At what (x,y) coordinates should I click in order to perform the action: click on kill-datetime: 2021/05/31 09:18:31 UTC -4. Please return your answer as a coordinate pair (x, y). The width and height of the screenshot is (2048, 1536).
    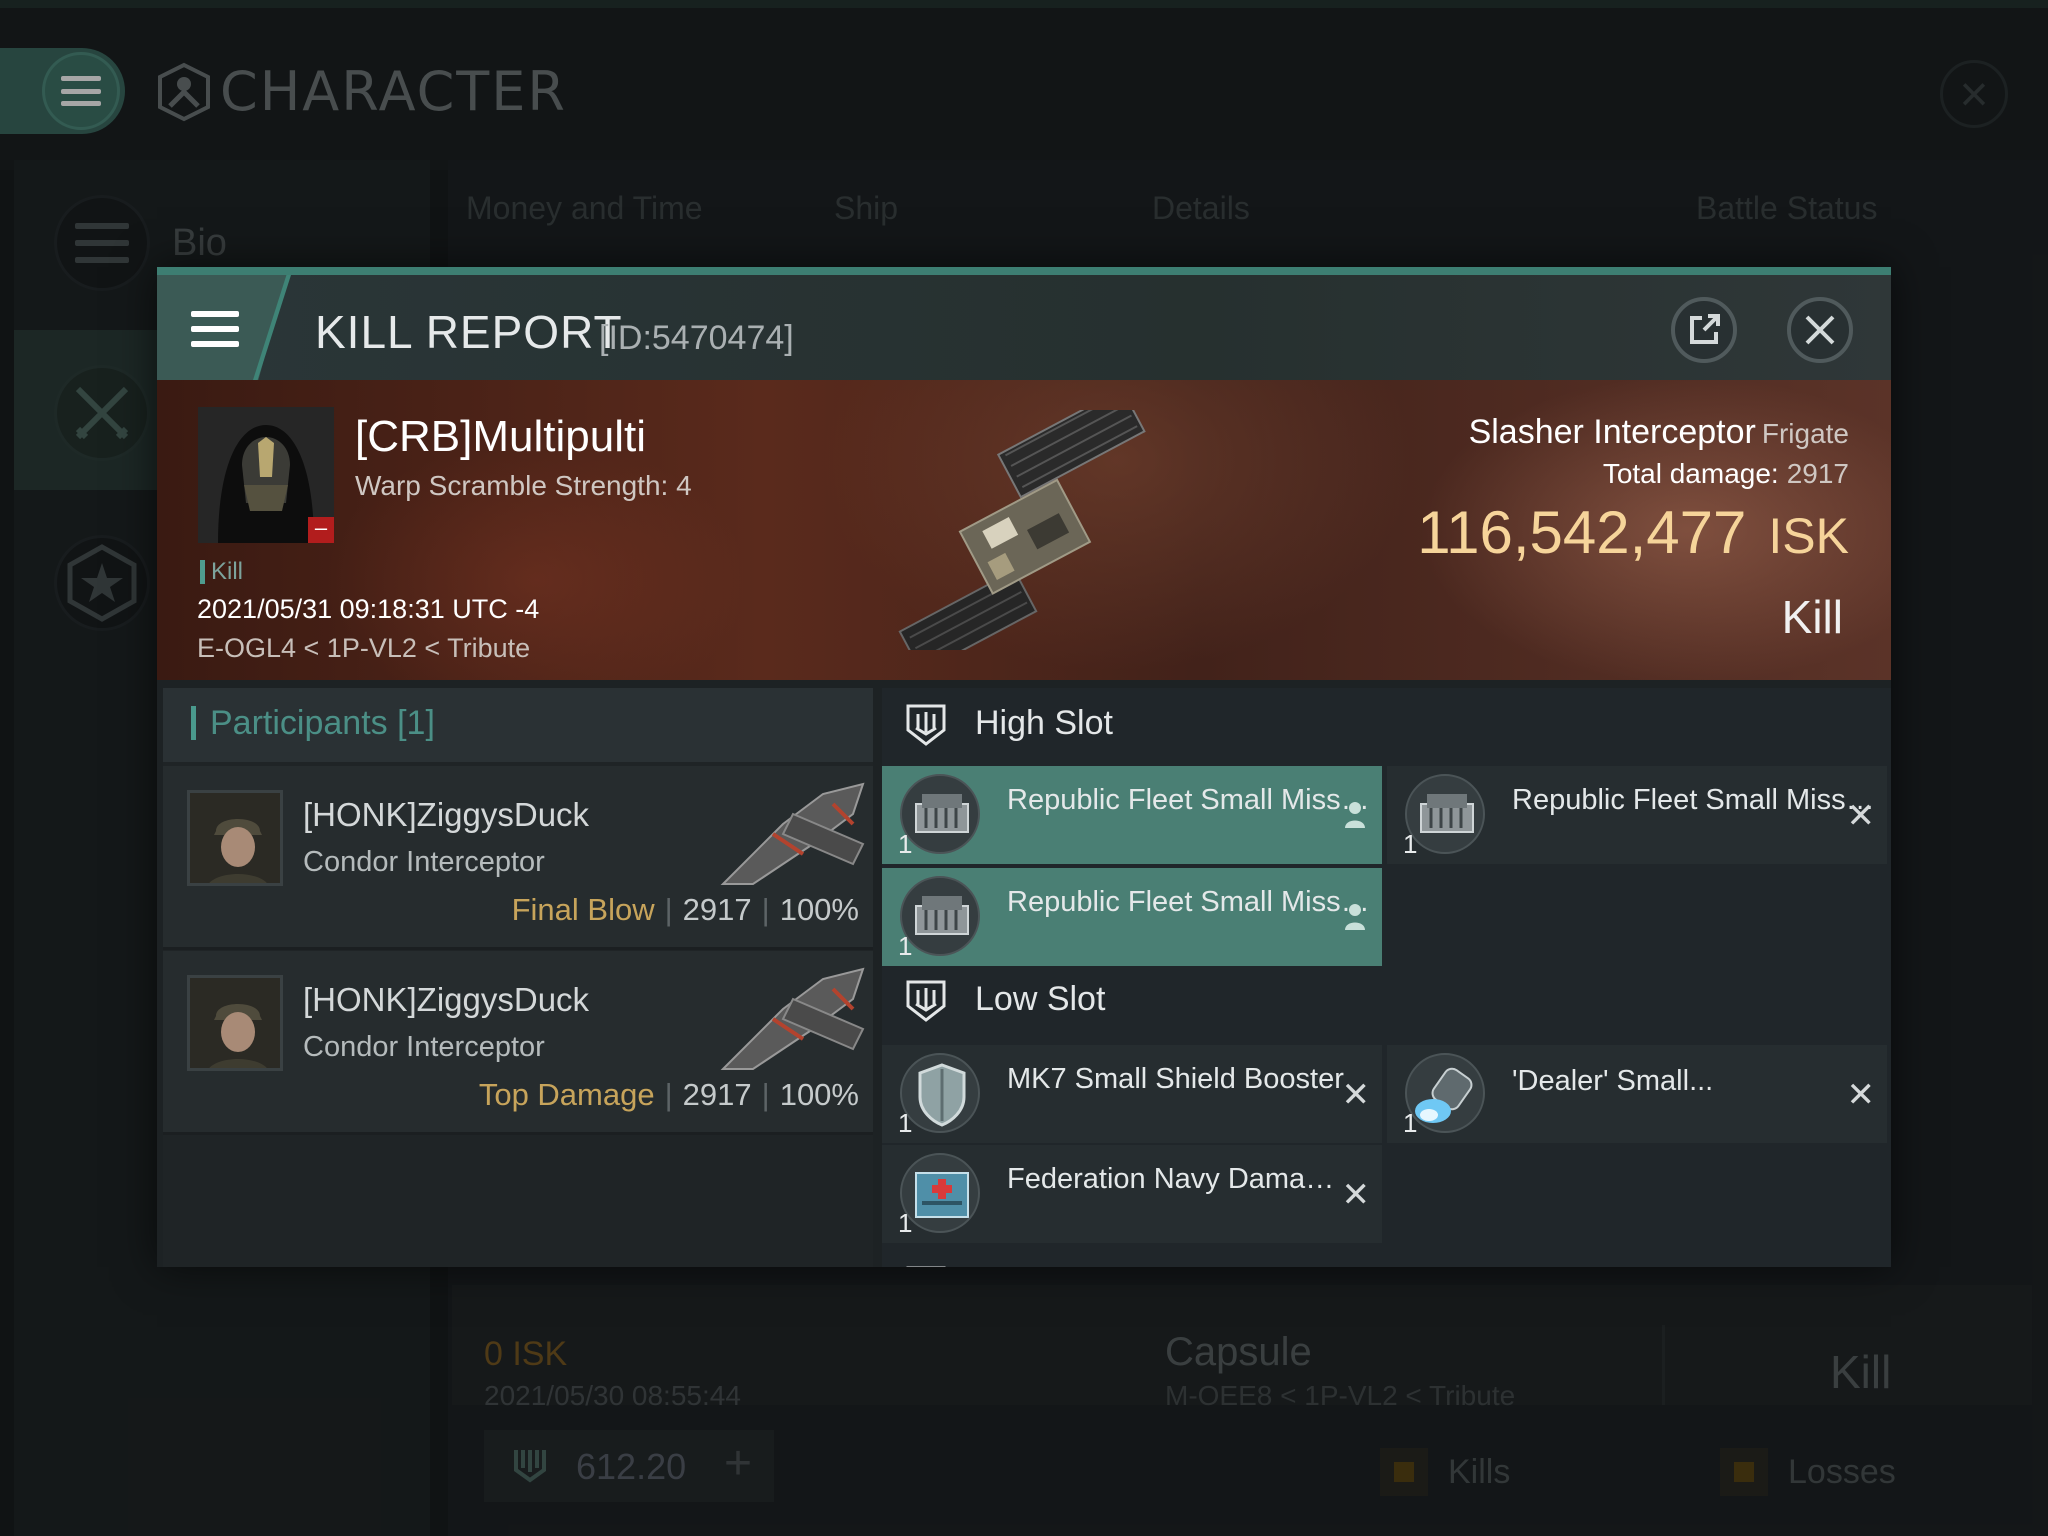
    Looking at the image, I should click on (368, 609).